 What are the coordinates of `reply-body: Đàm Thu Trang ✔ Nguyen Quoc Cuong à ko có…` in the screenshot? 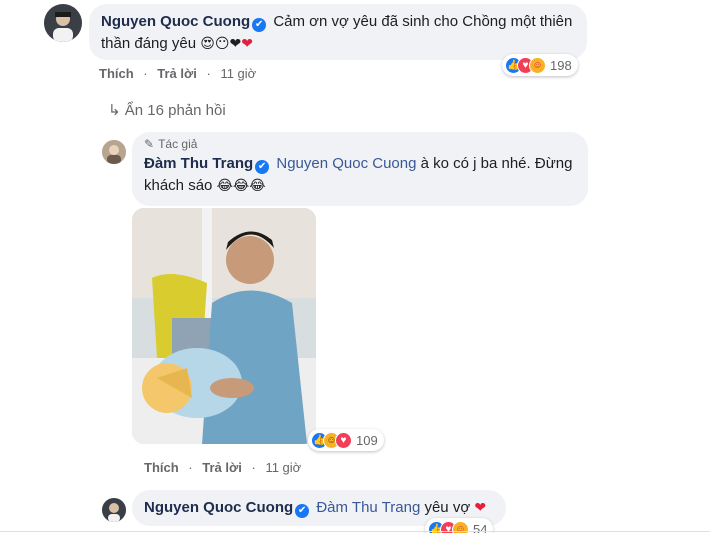 It's located at (360, 175).